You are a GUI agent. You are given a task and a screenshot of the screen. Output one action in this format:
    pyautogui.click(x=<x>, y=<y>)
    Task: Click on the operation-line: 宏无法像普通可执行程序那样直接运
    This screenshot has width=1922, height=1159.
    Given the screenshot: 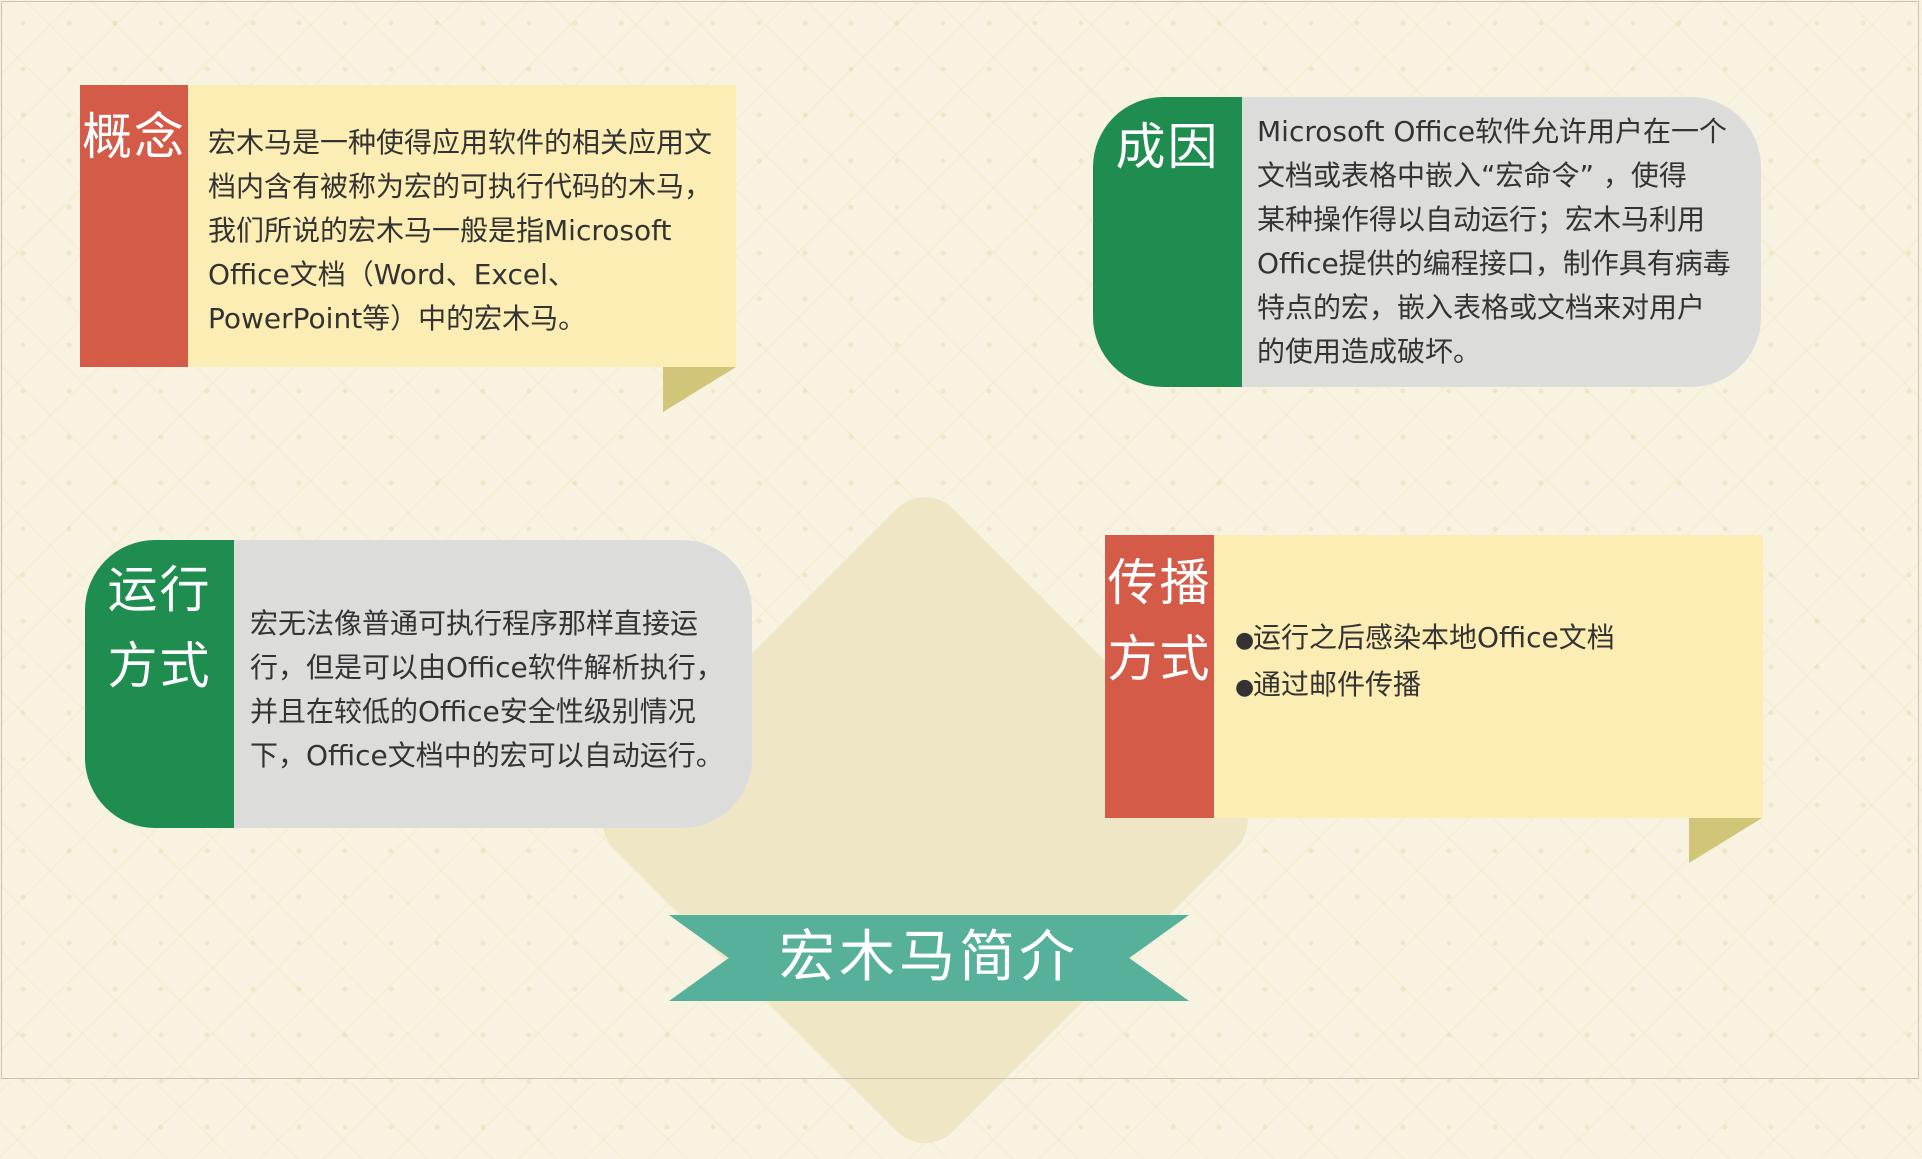 What is the action you would take?
    pyautogui.click(x=474, y=623)
    